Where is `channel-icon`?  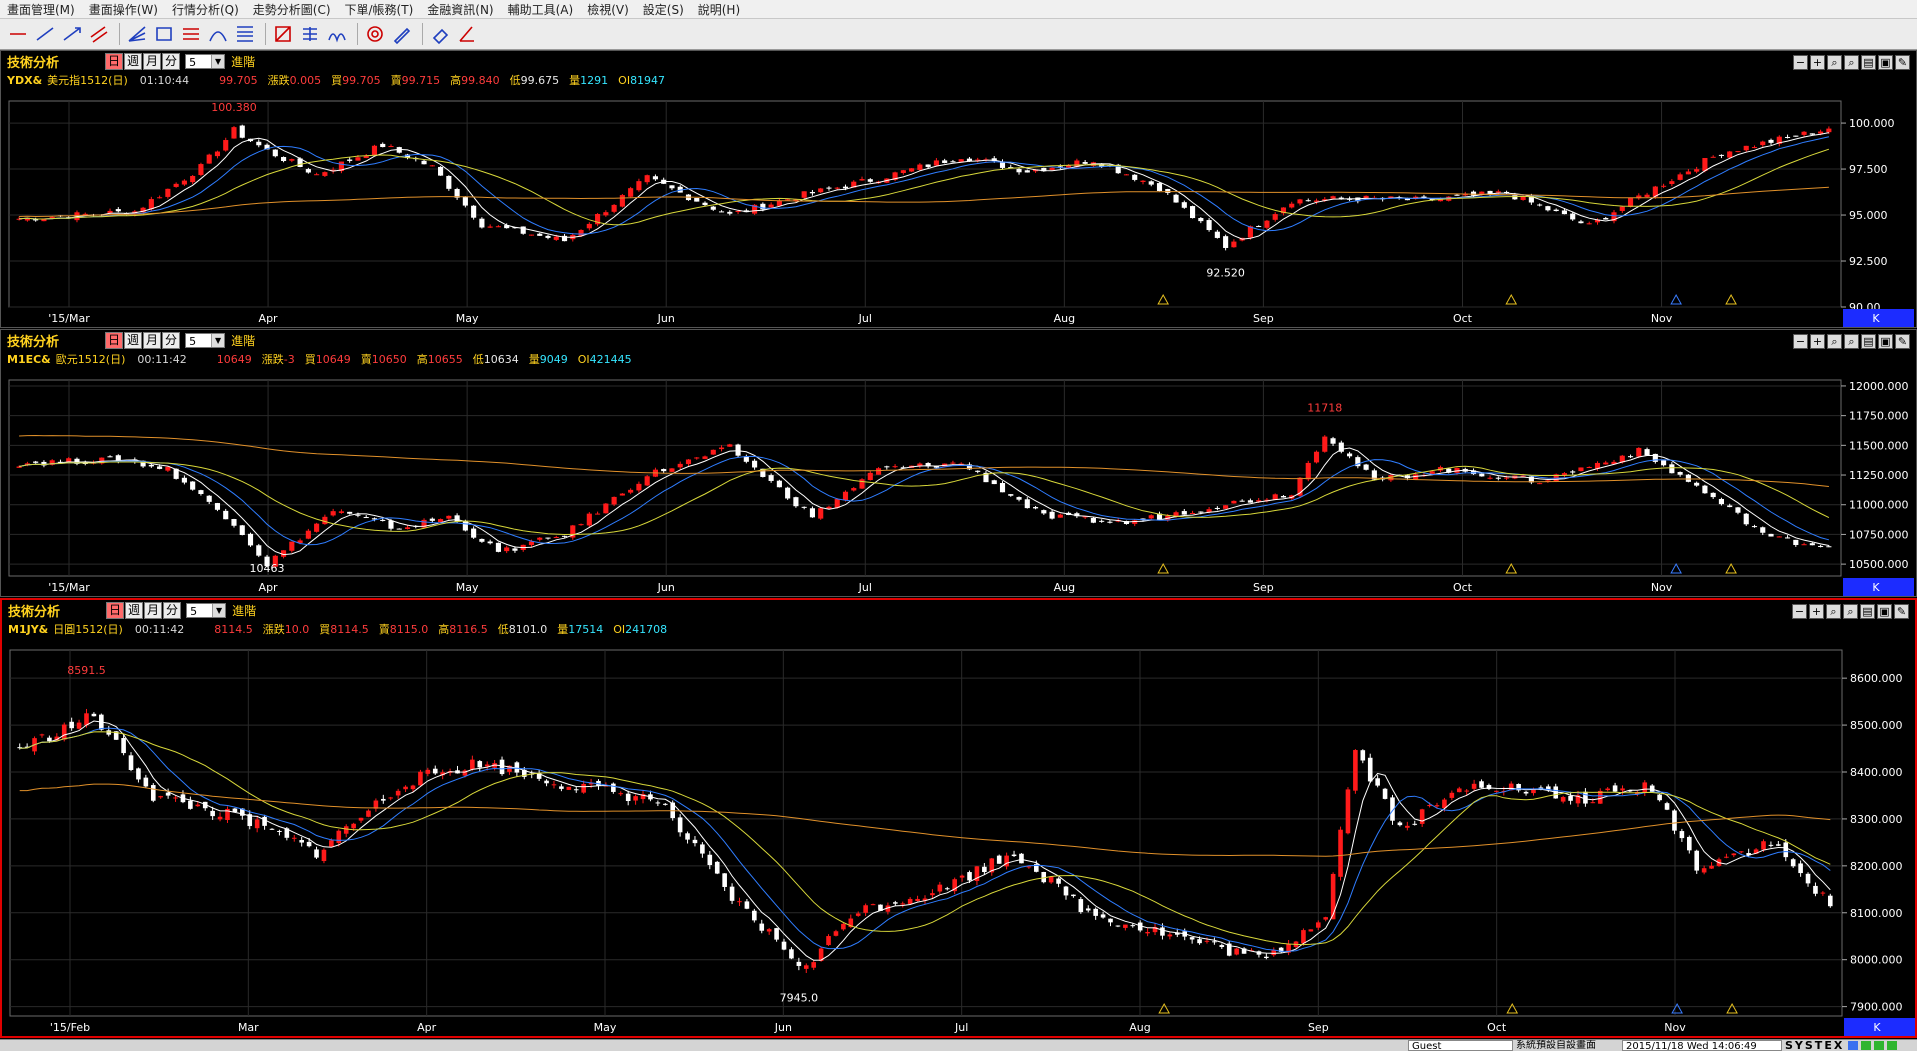 channel-icon is located at coordinates (99, 34).